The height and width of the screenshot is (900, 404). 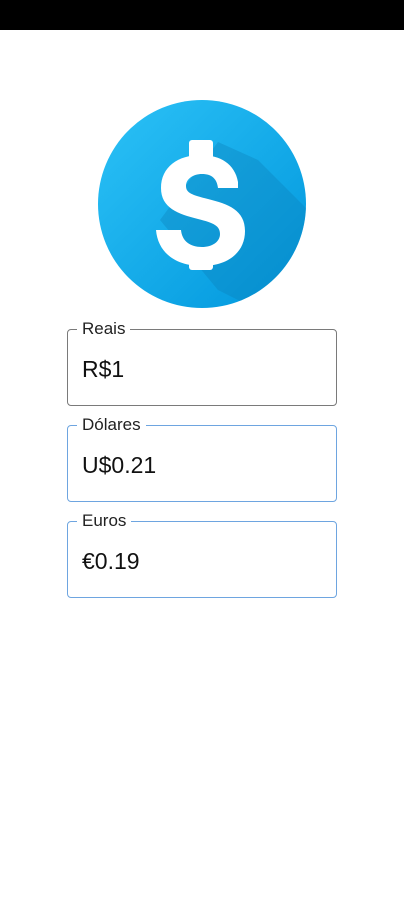 I want to click on reais-field: Reais, so click(x=202, y=362).